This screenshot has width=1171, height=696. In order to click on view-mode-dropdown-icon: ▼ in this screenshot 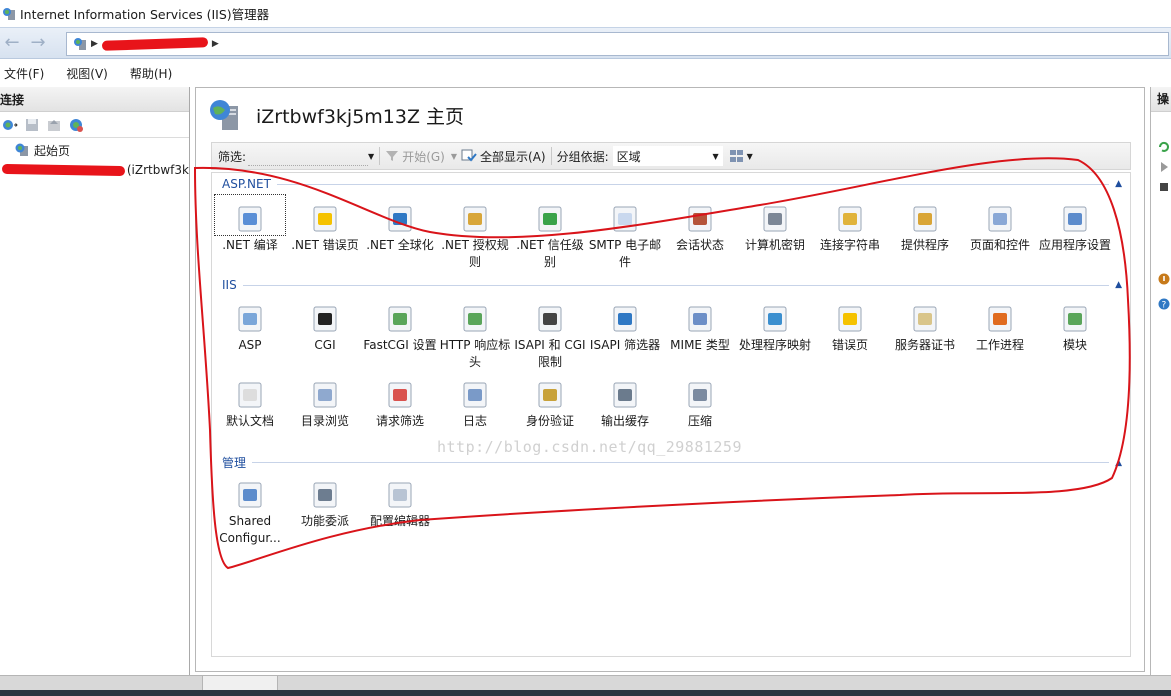, I will do `click(750, 156)`.